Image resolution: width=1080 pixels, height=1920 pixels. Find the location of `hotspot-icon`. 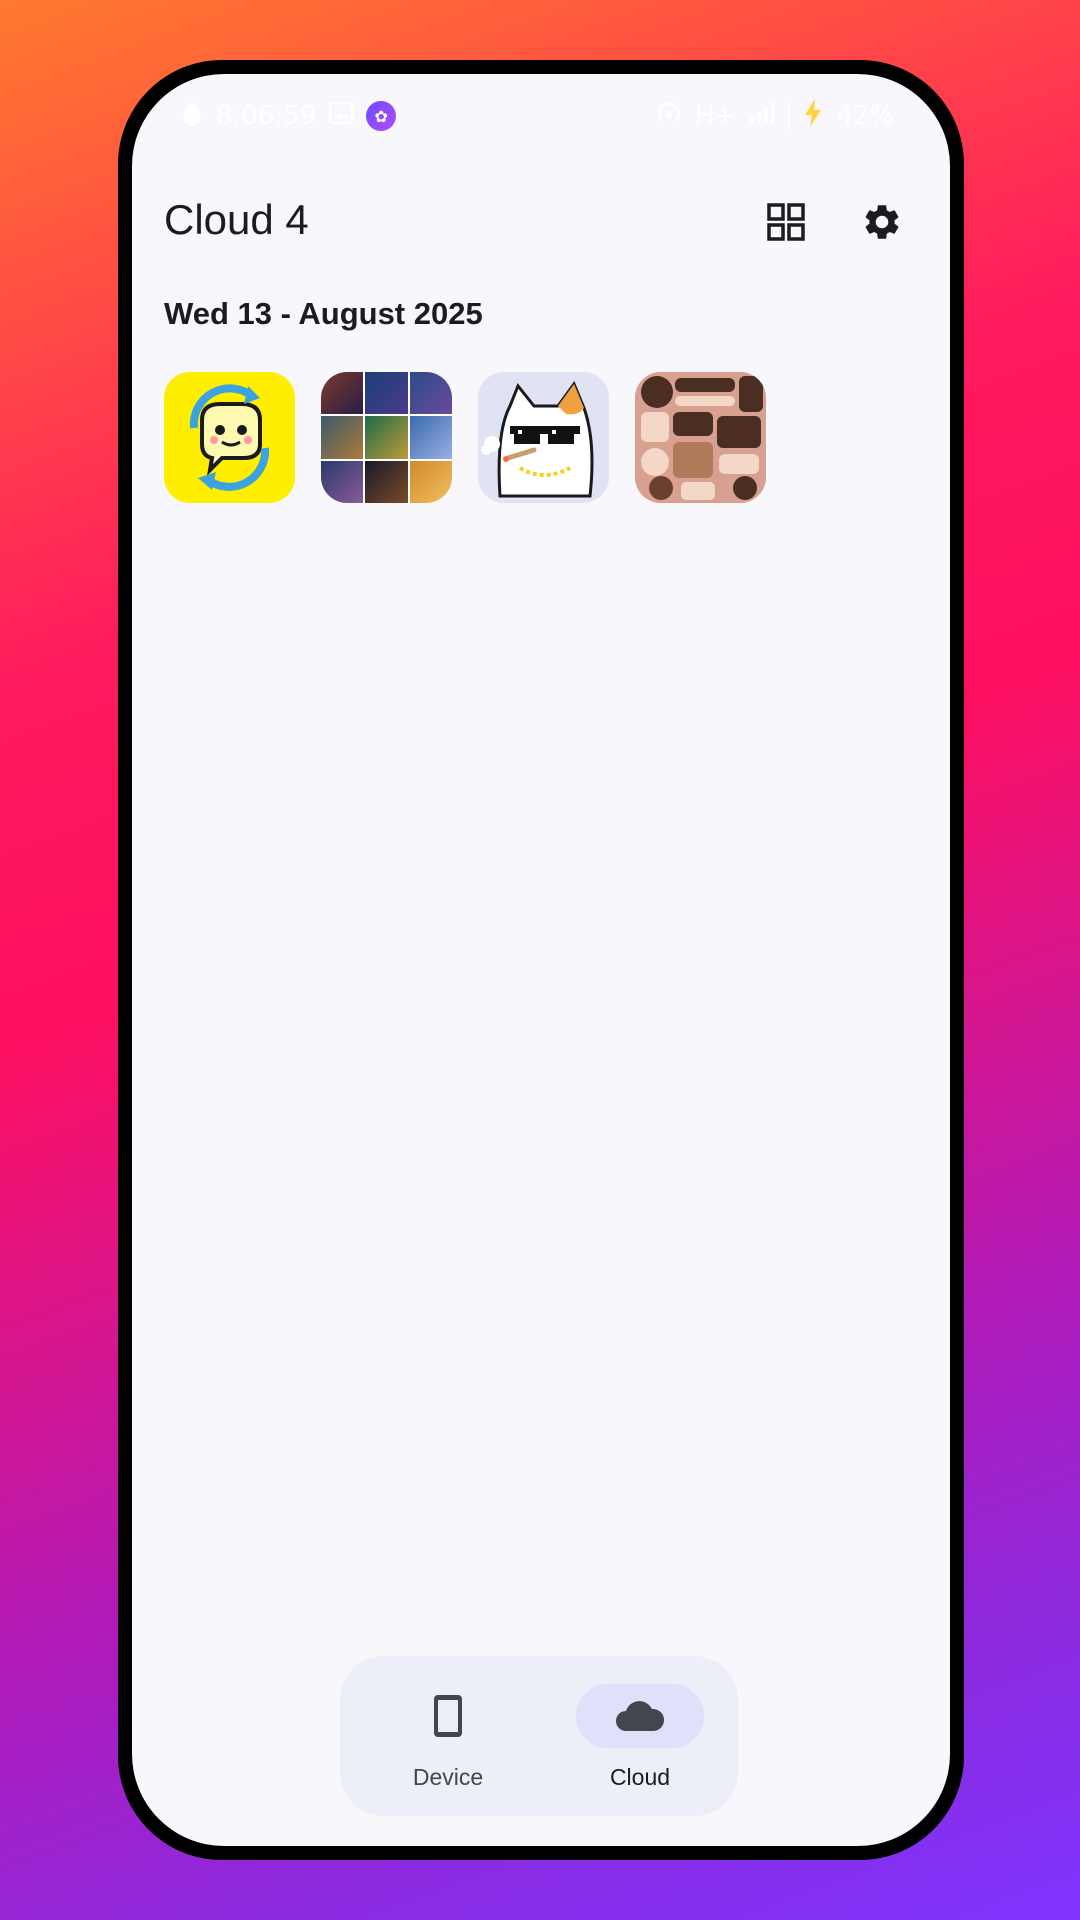

hotspot-icon is located at coordinates (669, 116).